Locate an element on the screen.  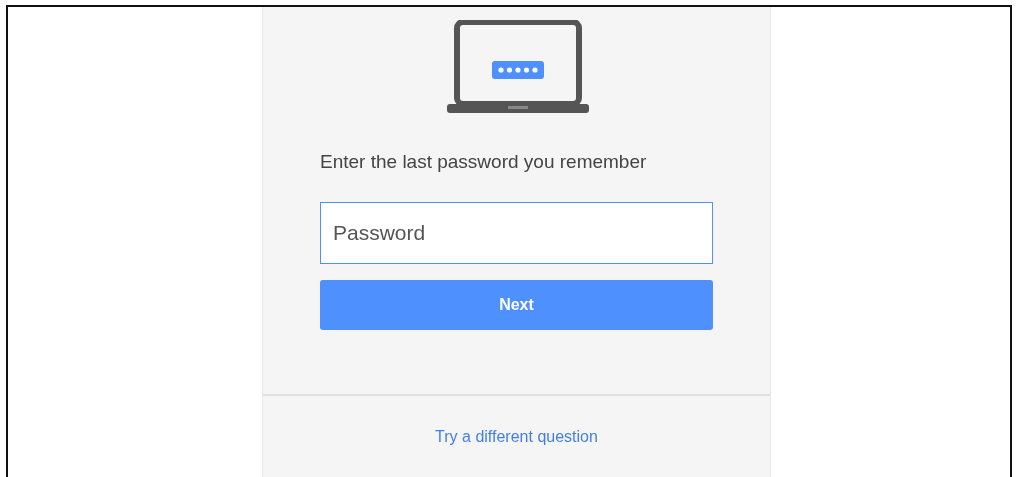
prompt-text: Enter the last password you remember is located at coordinates (483, 162).